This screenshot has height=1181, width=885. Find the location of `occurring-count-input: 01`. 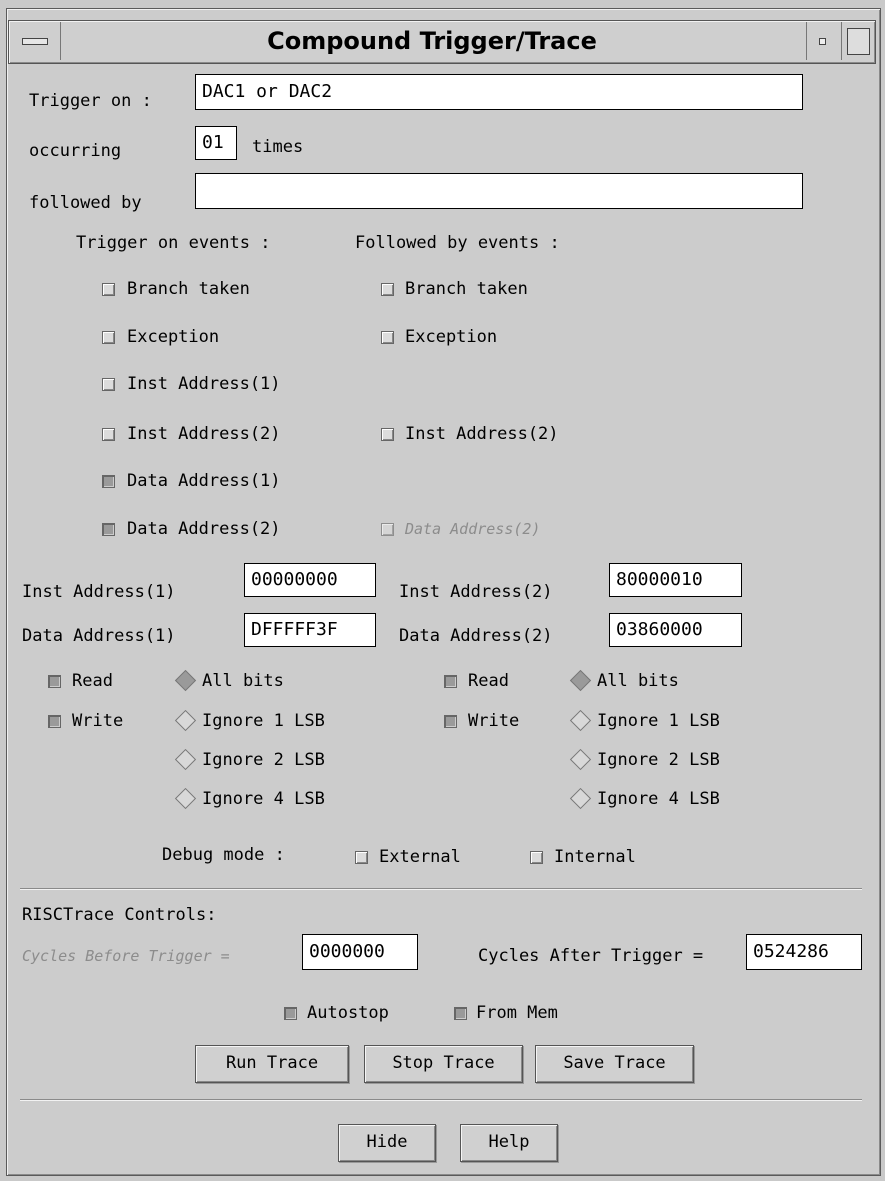

occurring-count-input: 01 is located at coordinates (216, 143).